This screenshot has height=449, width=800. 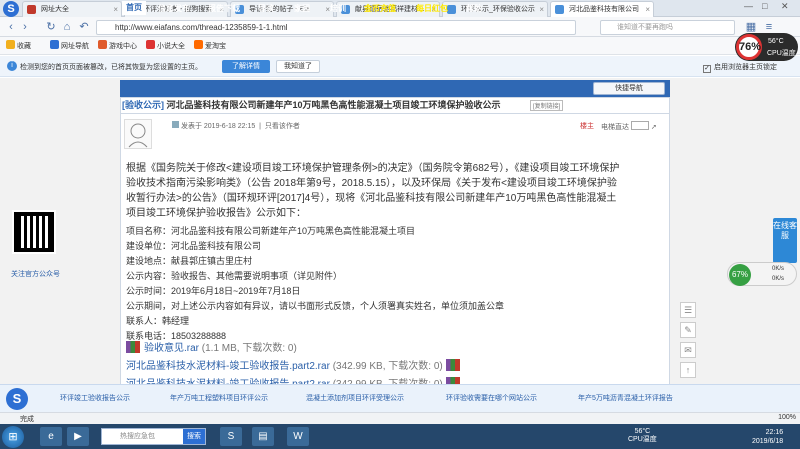 What do you see at coordinates (11, 27) in the screenshot?
I see `back-icon: ‹` at bounding box center [11, 27].